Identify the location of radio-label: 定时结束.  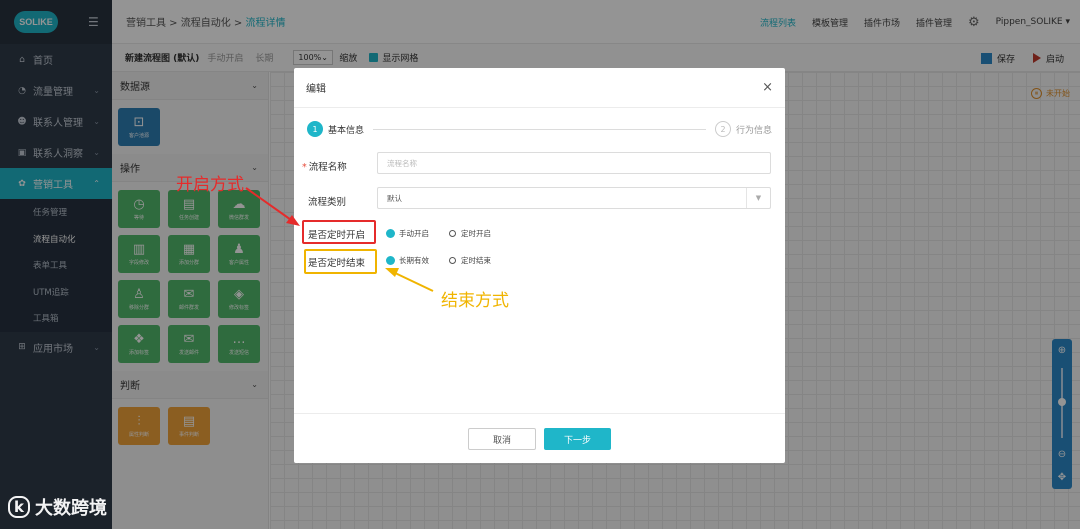
(476, 260).